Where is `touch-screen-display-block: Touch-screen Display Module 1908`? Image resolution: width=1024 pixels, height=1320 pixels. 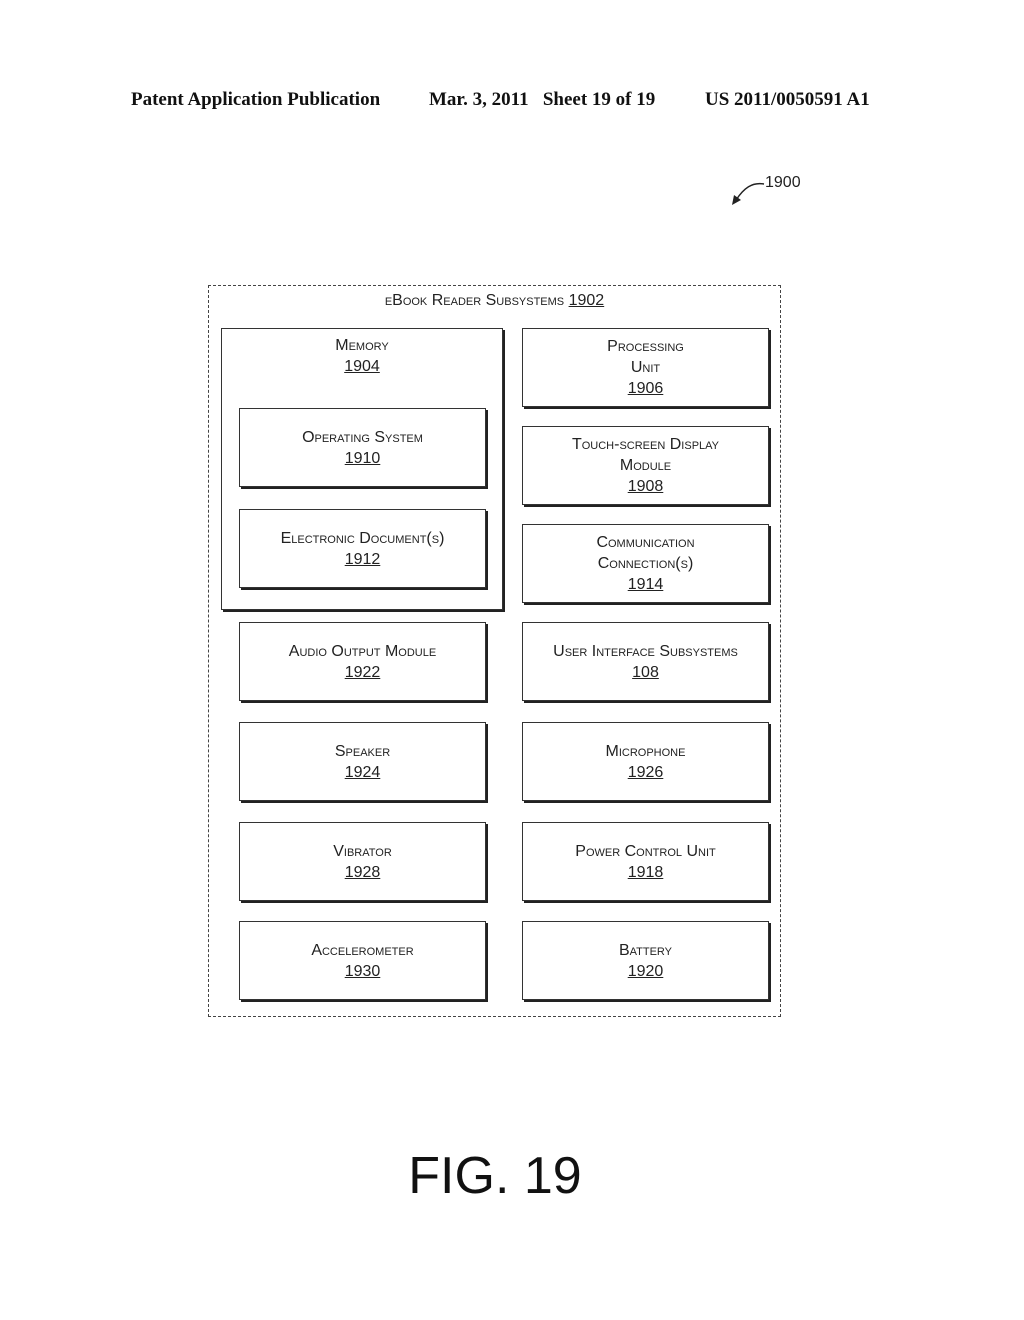
touch-screen-display-block: Touch-screen Display Module 1908 is located at coordinates (645, 465).